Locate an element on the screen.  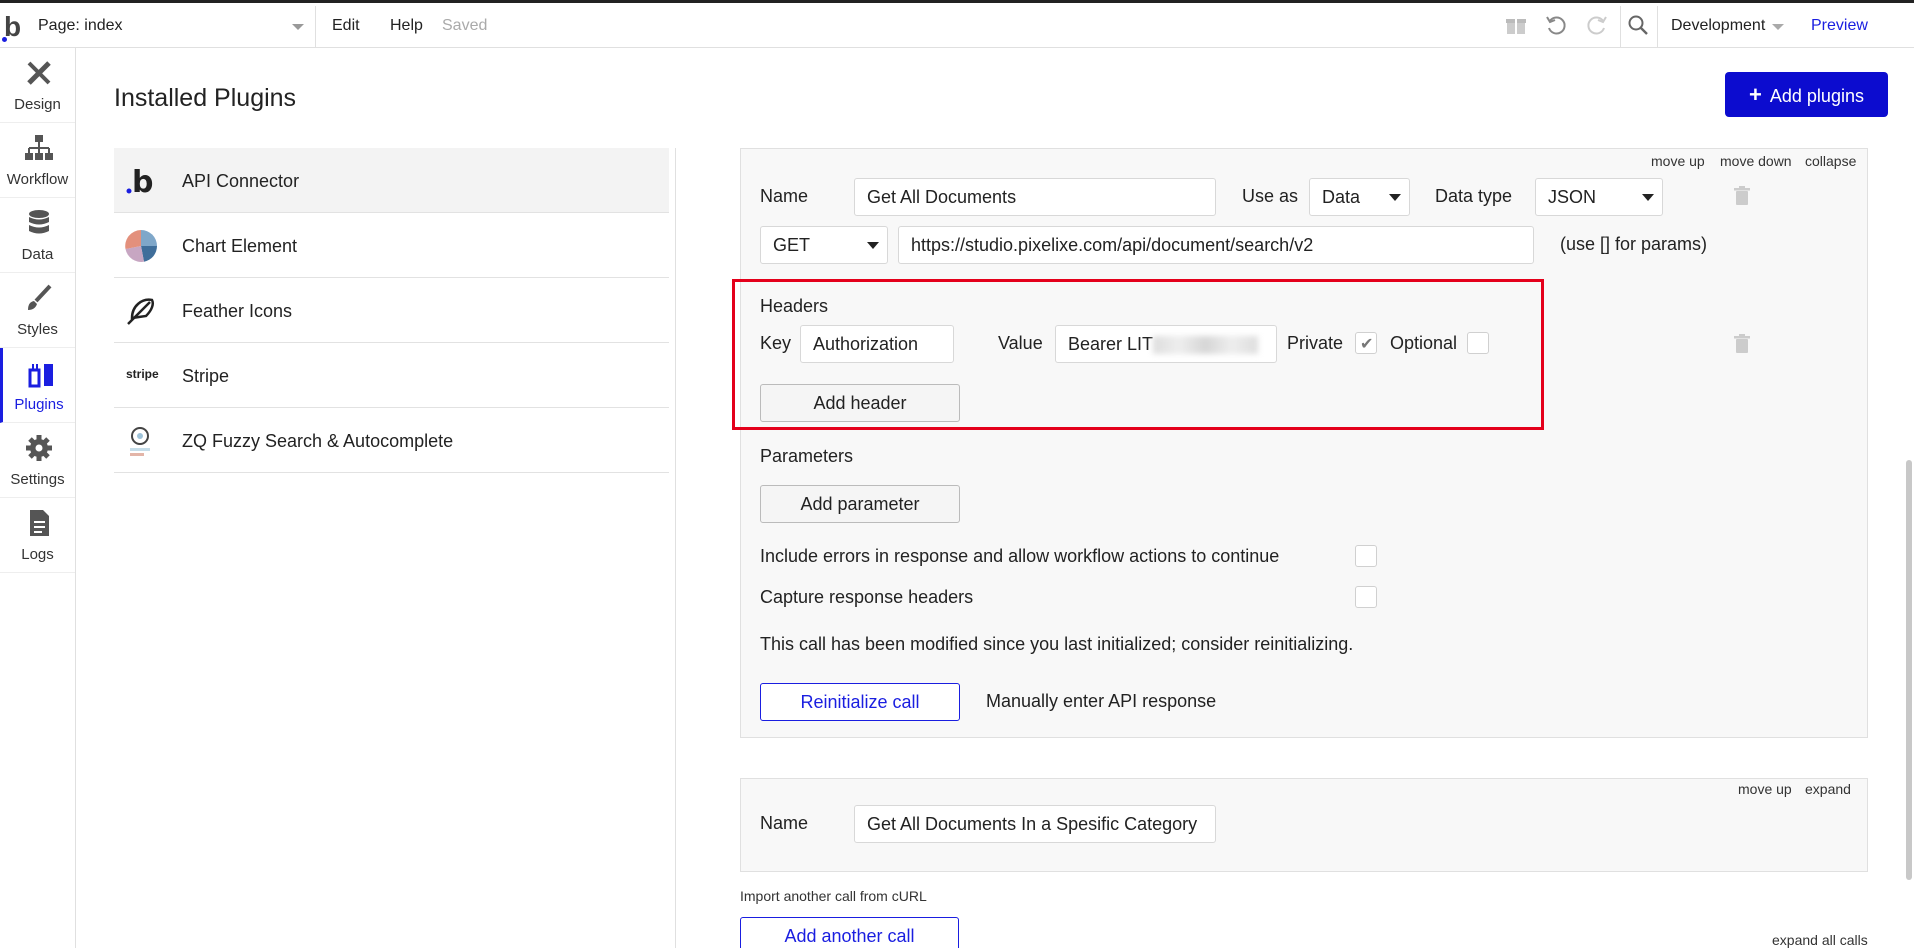
nav-workflow: Workflow is located at coordinates (37, 160).